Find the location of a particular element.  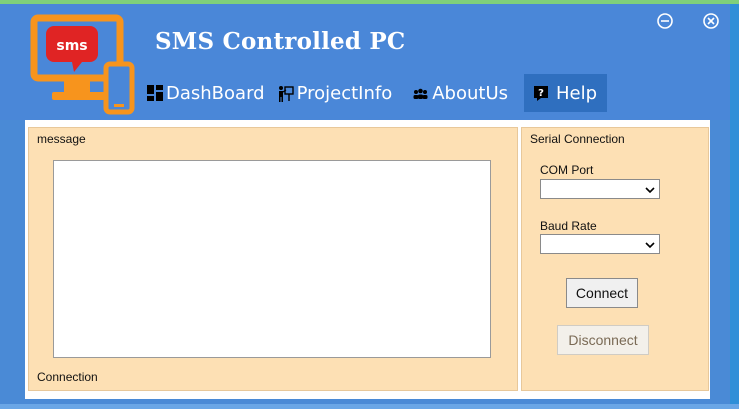

minimize-button is located at coordinates (665, 21).